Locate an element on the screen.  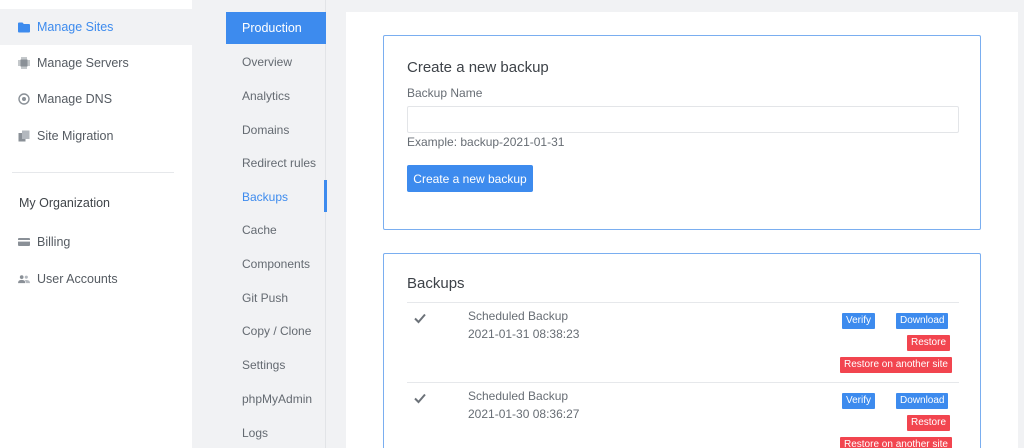
sidebar-item-manage-servers: Manage Servers is located at coordinates (96, 63).